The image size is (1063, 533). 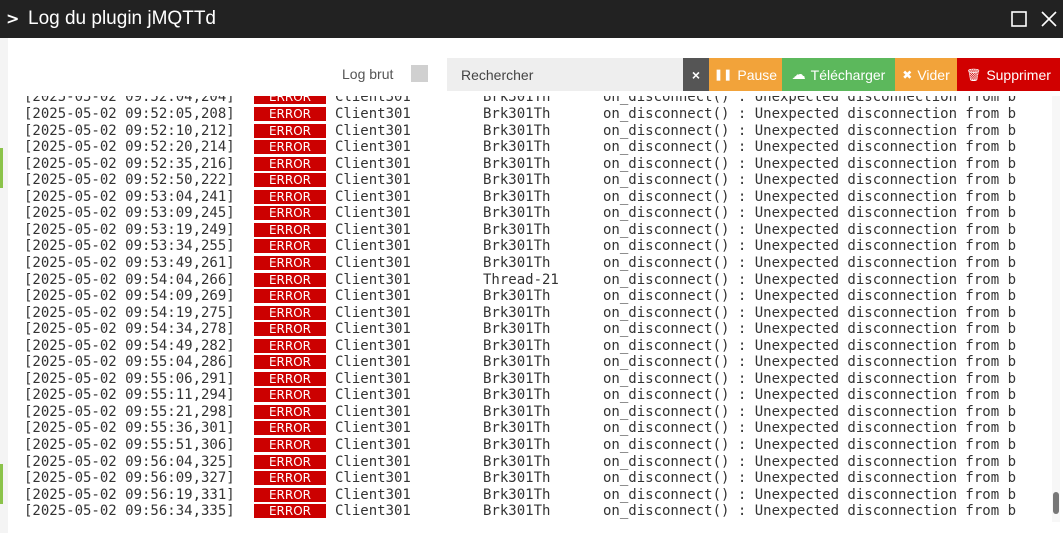 I want to click on pause-label: Pause, so click(x=757, y=74).